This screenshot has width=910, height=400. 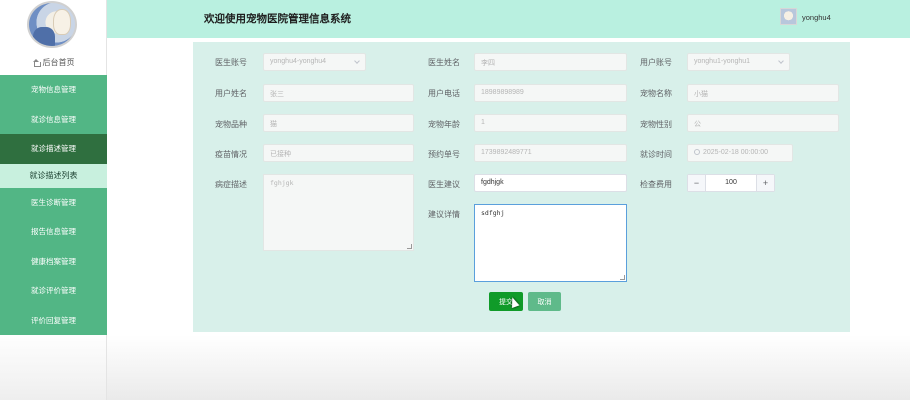 What do you see at coordinates (282, 183) in the screenshot?
I see `symptom-value: fghjgk` at bounding box center [282, 183].